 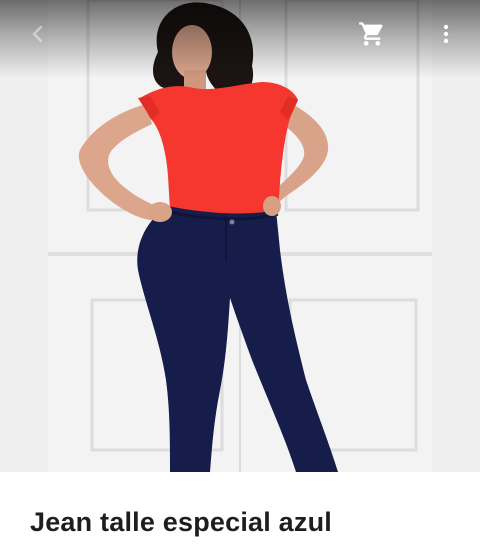 What do you see at coordinates (181, 522) in the screenshot?
I see `product-title: Jean talle especial azul` at bounding box center [181, 522].